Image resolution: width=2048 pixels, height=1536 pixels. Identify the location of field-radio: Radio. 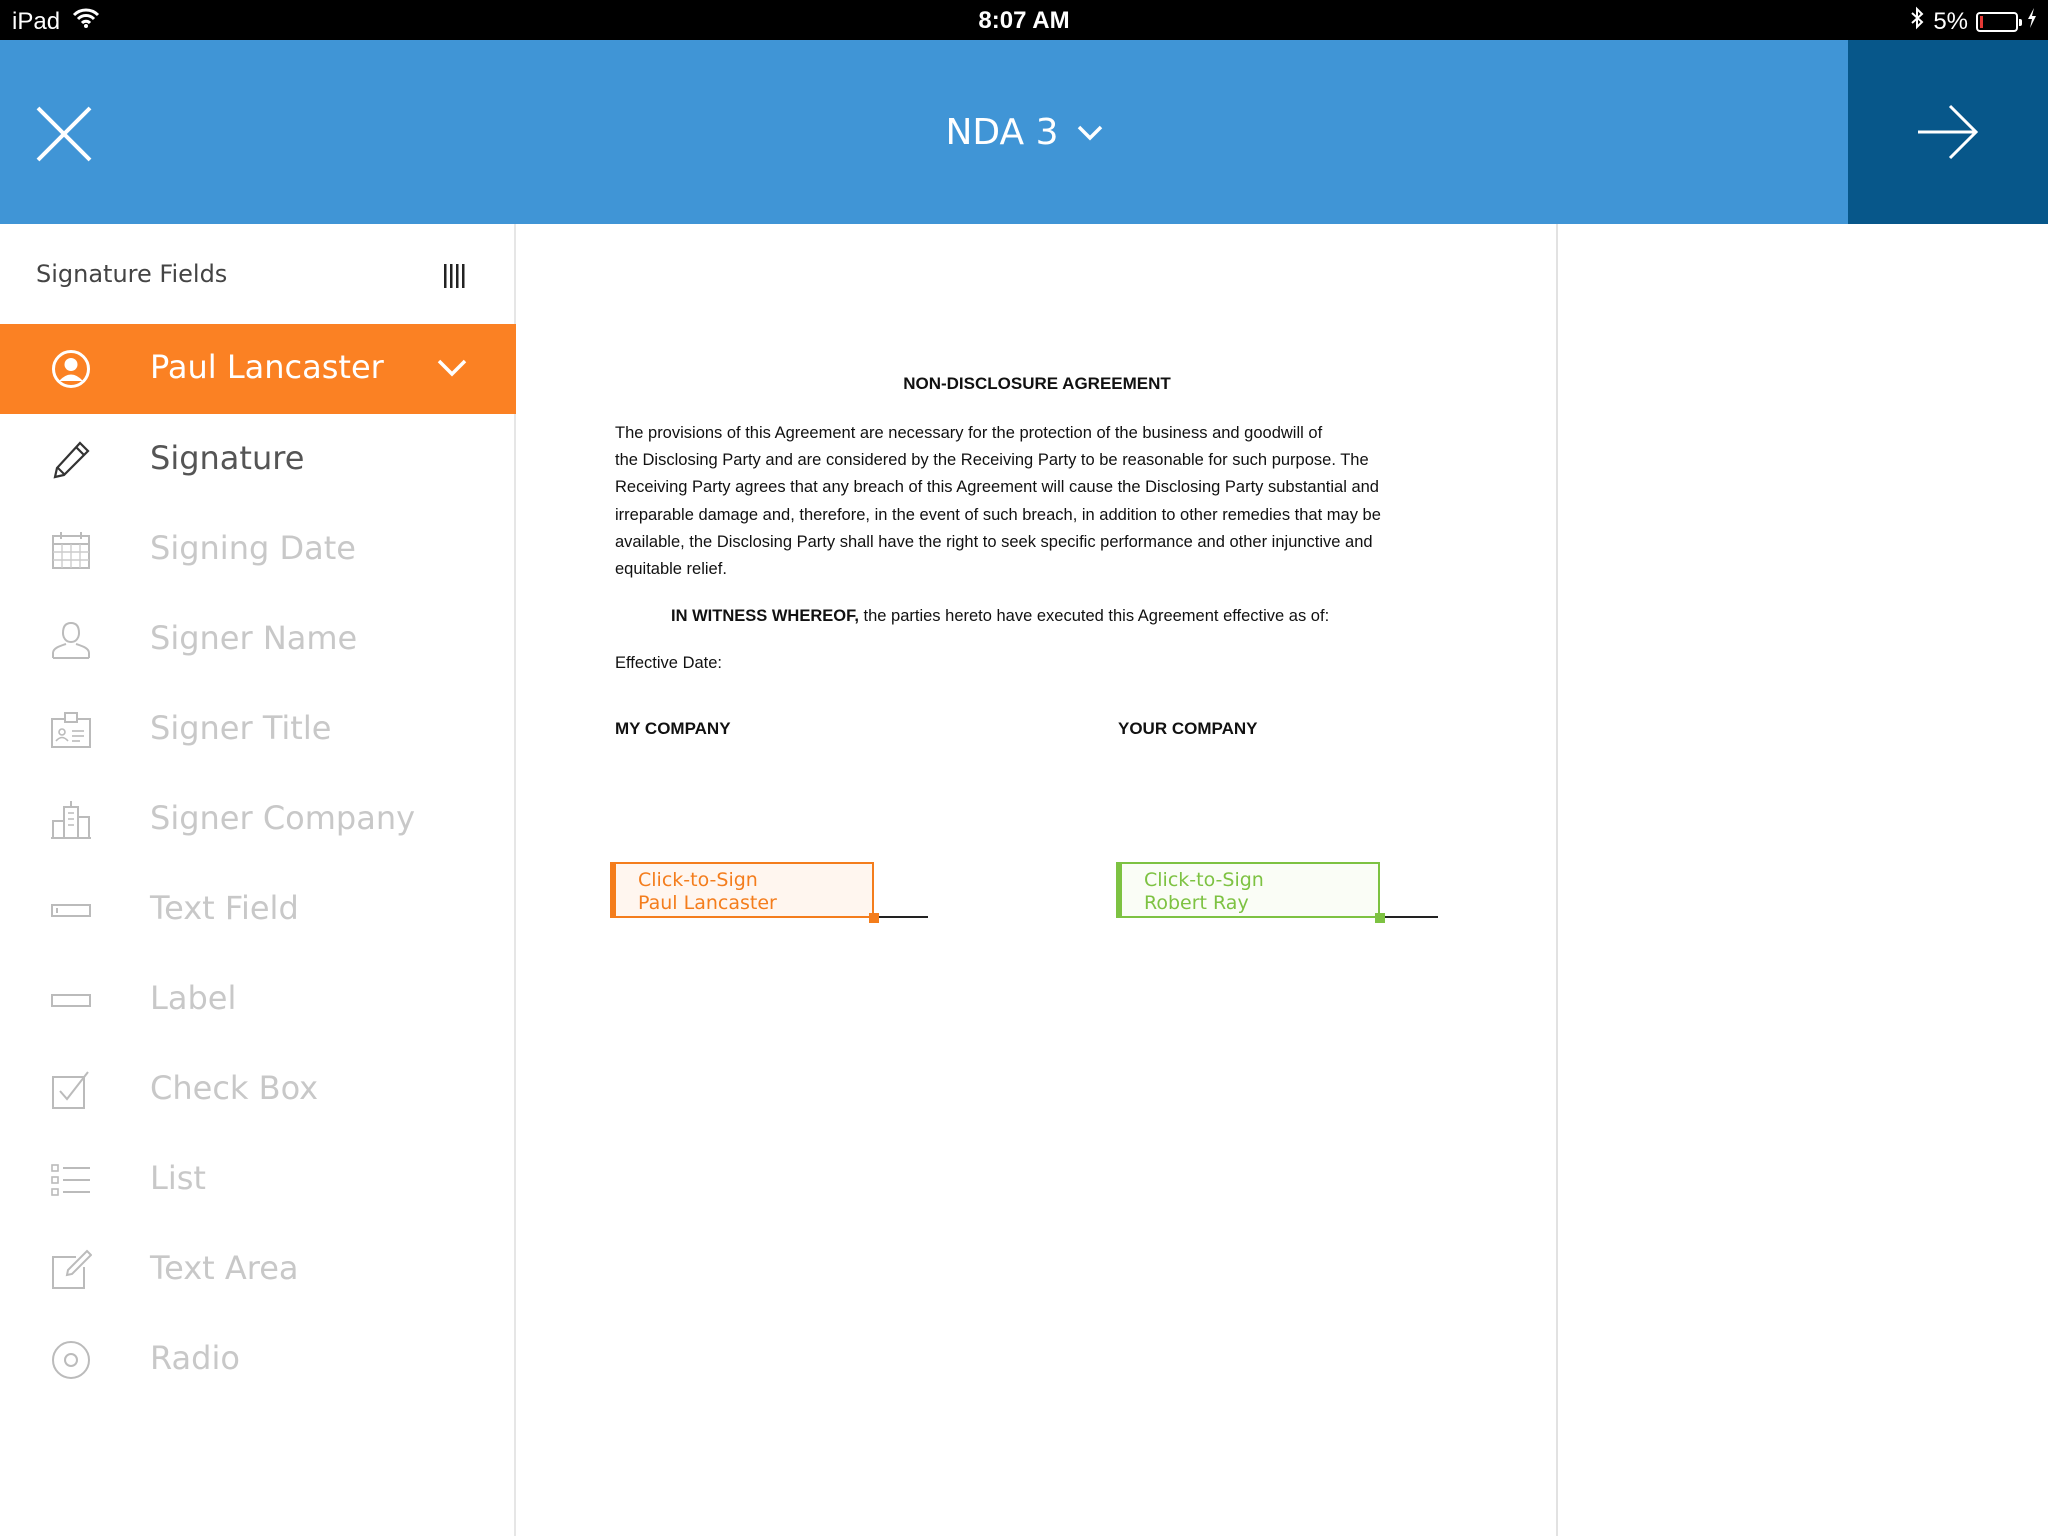
(258, 1359).